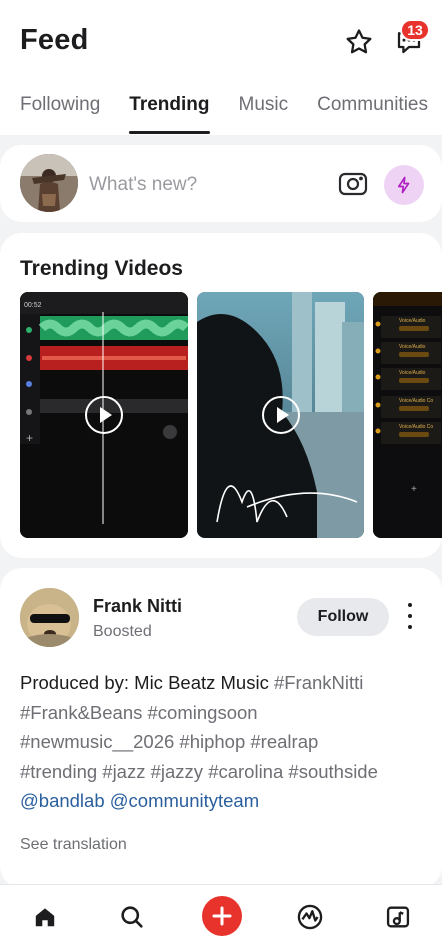 Image resolution: width=442 pixels, height=945 pixels. Describe the element at coordinates (147, 682) in the screenshot. I see `caption-text: Produced by: Mic Beatz Music` at that location.